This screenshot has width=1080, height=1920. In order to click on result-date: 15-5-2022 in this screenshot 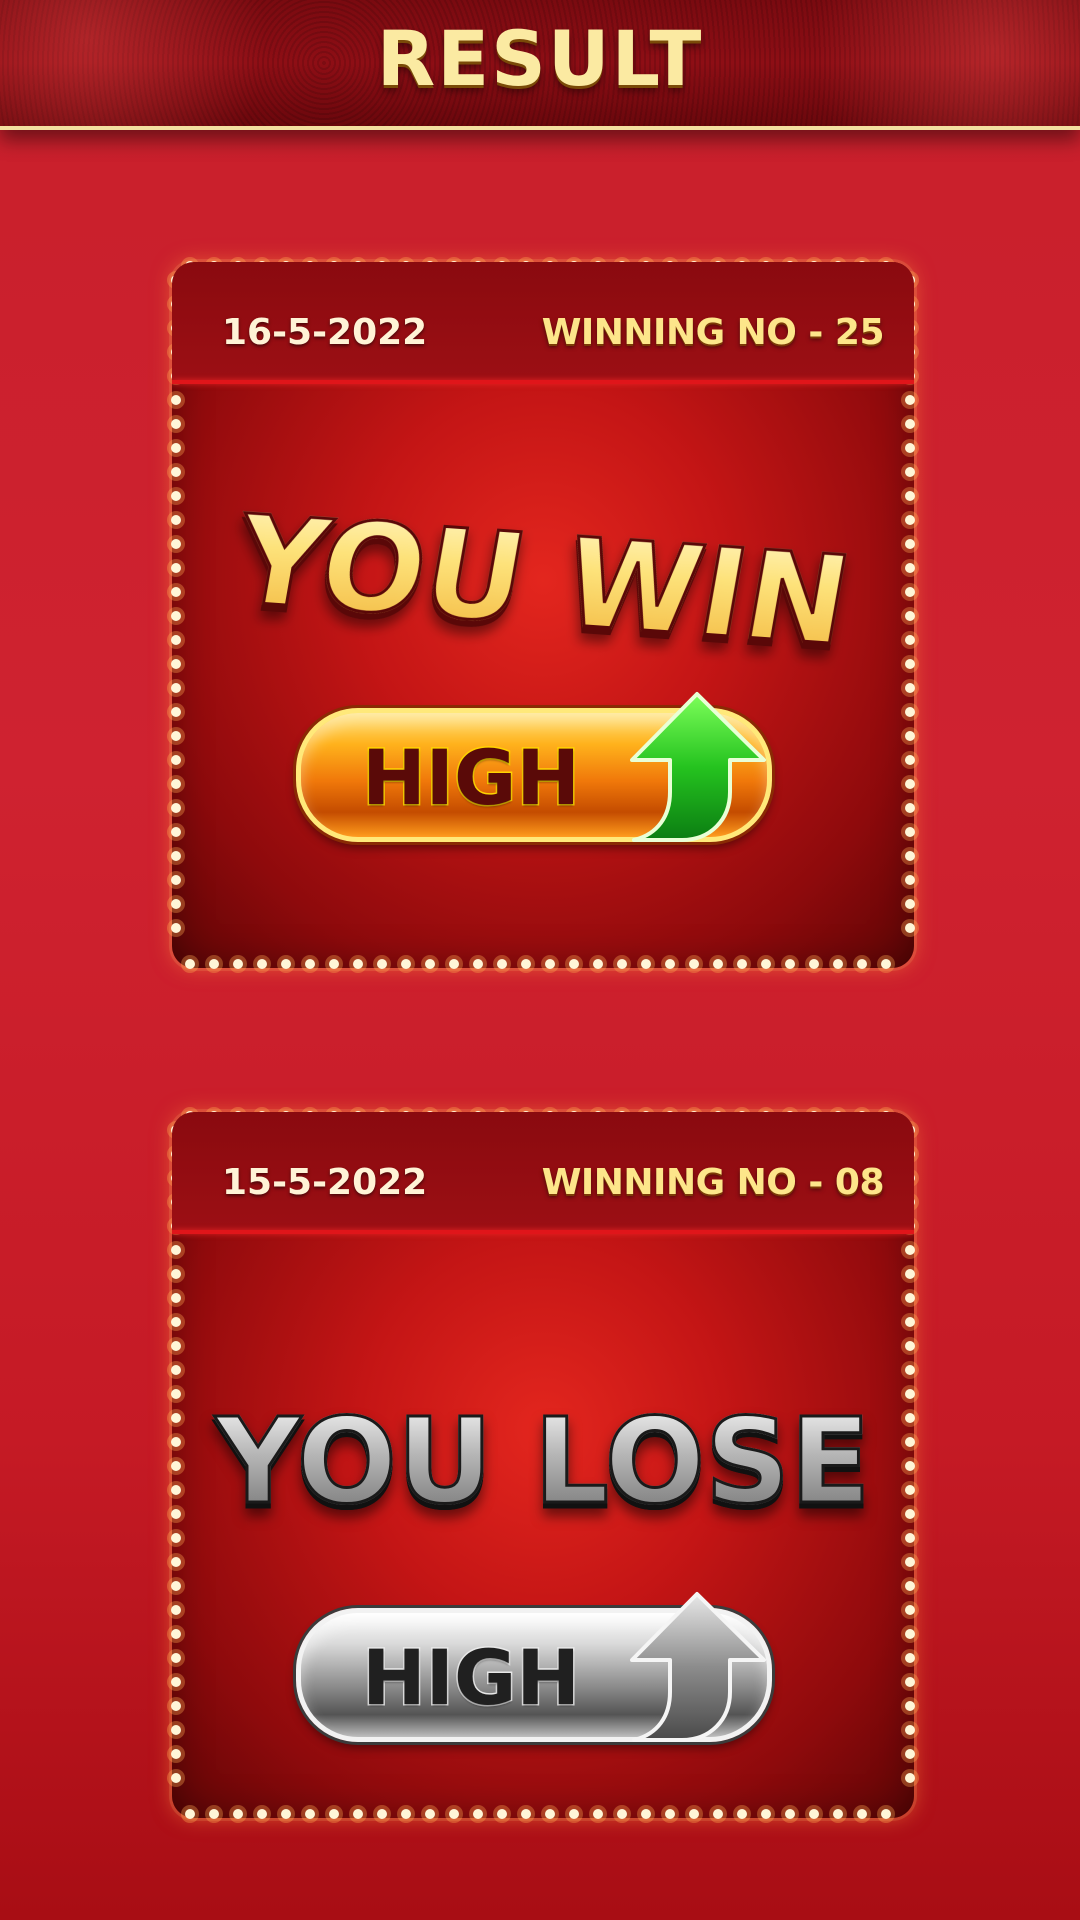, I will do `click(325, 1182)`.